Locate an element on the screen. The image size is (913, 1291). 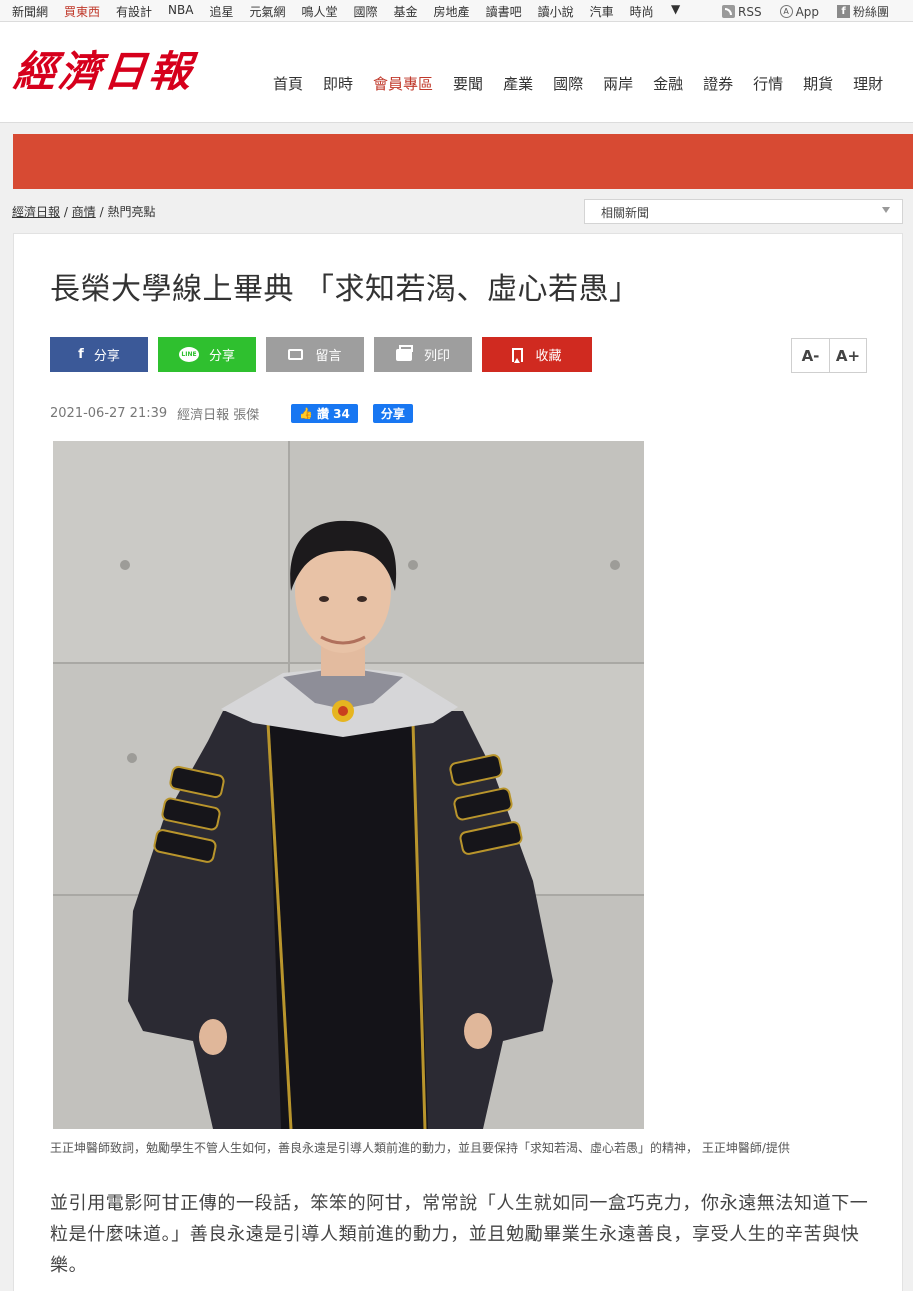
network-link: 房地產 is located at coordinates (452, 11).